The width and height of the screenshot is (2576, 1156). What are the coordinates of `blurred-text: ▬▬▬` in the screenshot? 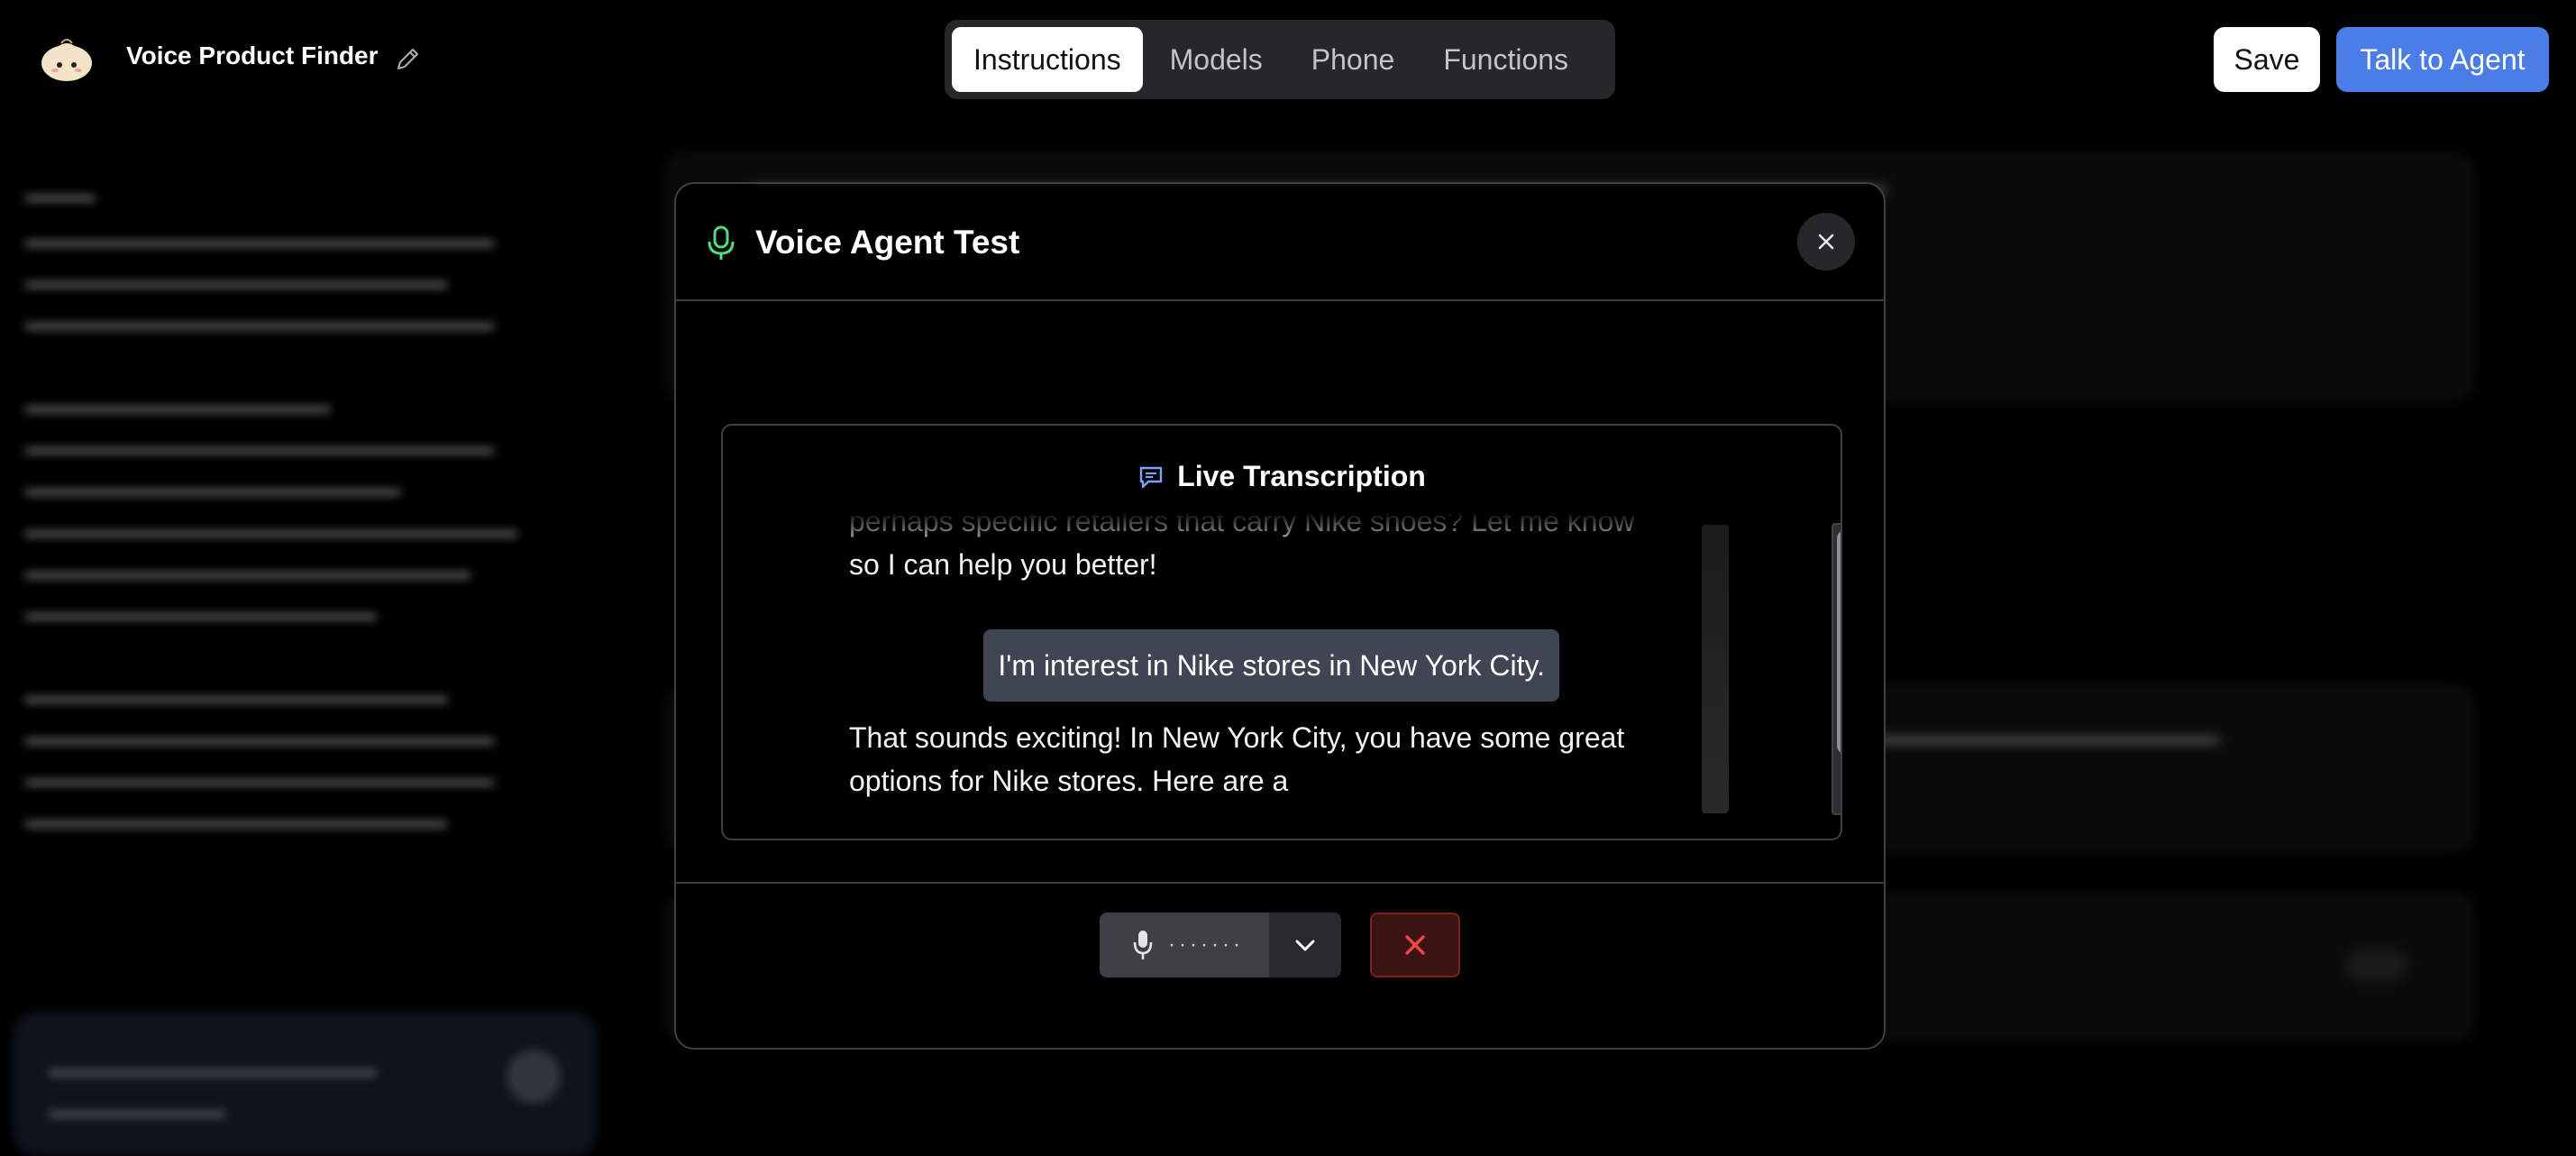 It's located at (60, 193).